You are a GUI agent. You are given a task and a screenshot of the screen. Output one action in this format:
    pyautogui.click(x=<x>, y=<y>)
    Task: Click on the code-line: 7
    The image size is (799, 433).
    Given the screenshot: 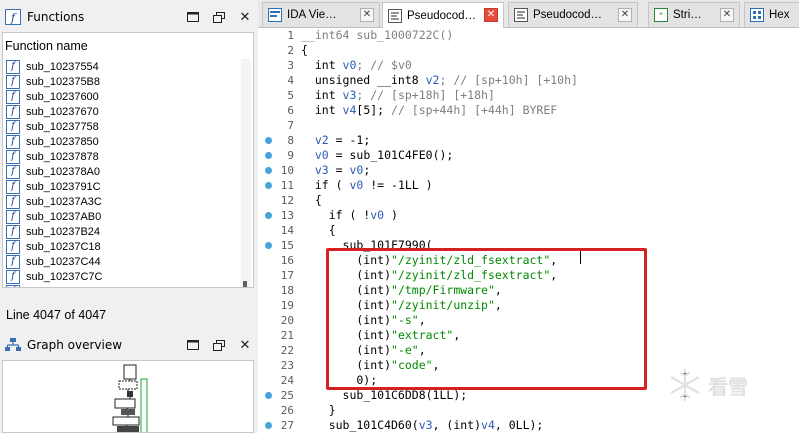 What is the action you would take?
    pyautogui.click(x=528, y=125)
    